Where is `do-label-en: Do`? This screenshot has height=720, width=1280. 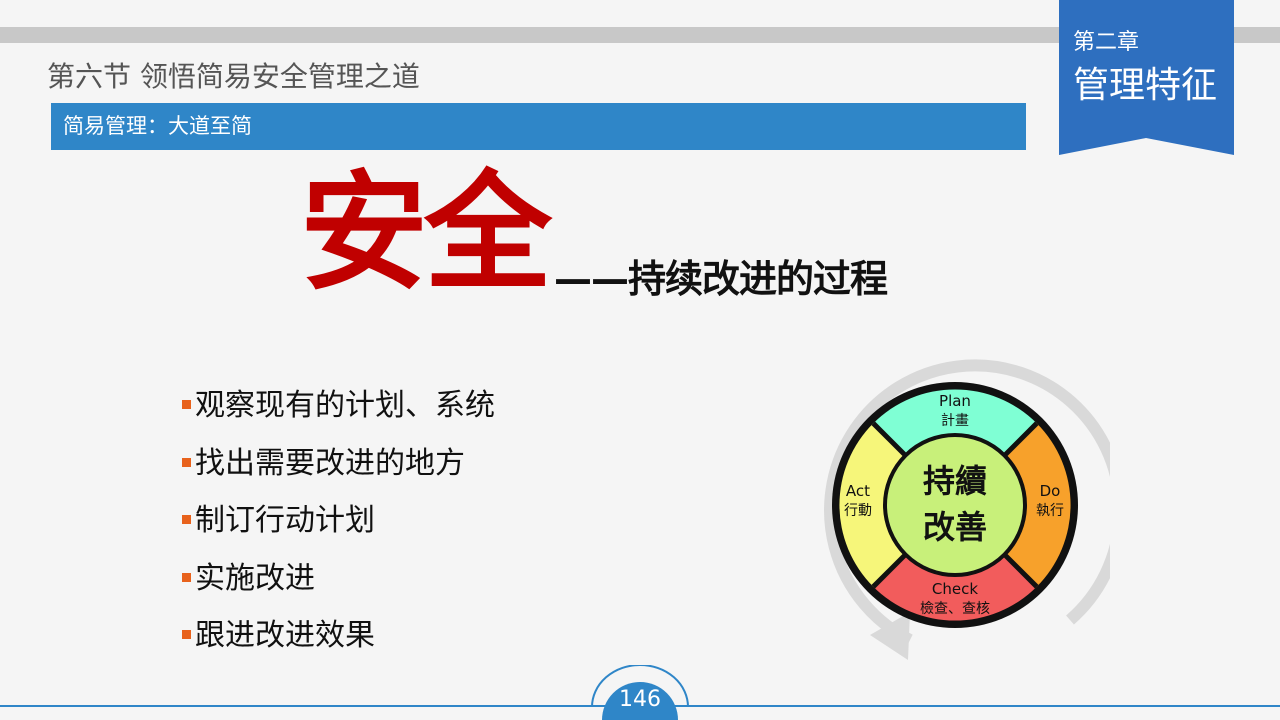 do-label-en: Do is located at coordinates (1050, 491).